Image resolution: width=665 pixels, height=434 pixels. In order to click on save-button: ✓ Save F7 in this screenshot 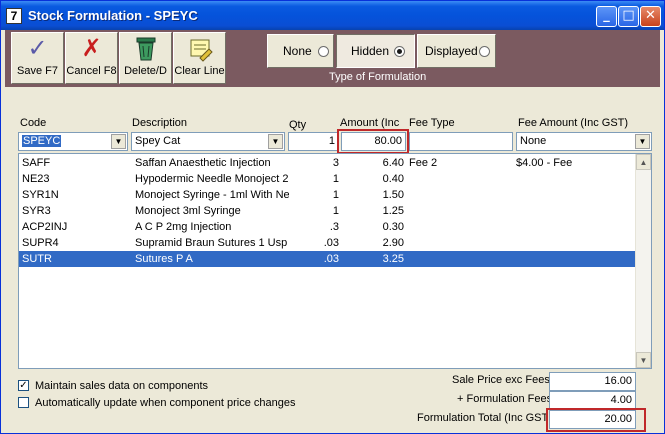, I will do `click(37, 58)`.